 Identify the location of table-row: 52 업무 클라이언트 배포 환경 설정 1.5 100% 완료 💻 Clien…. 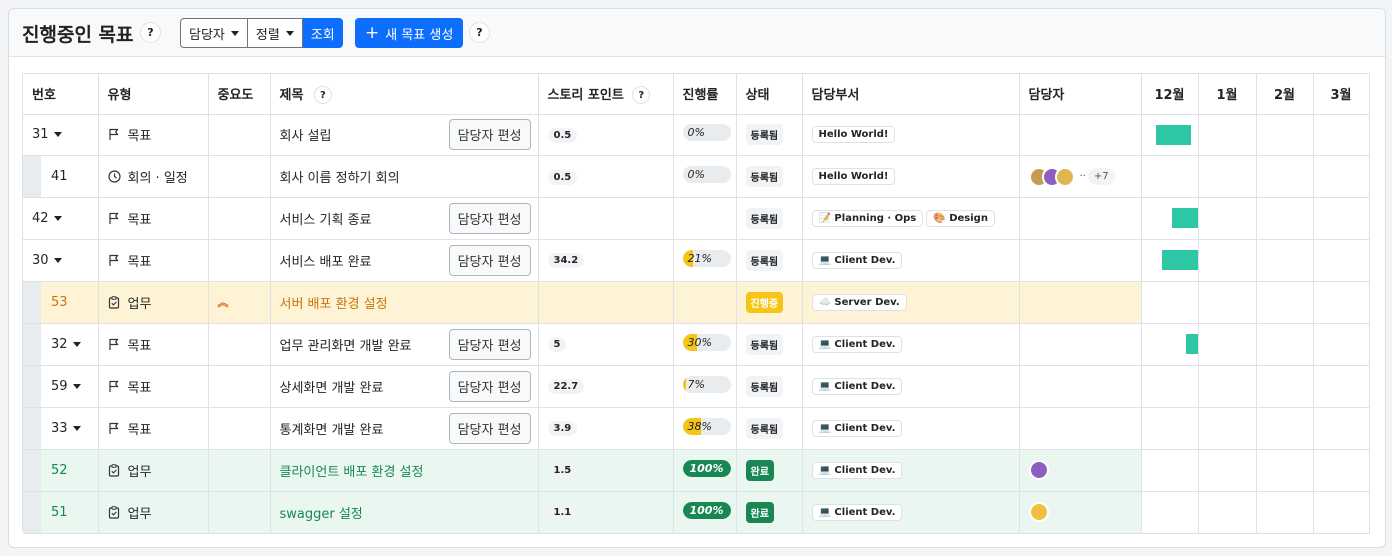
(696, 470).